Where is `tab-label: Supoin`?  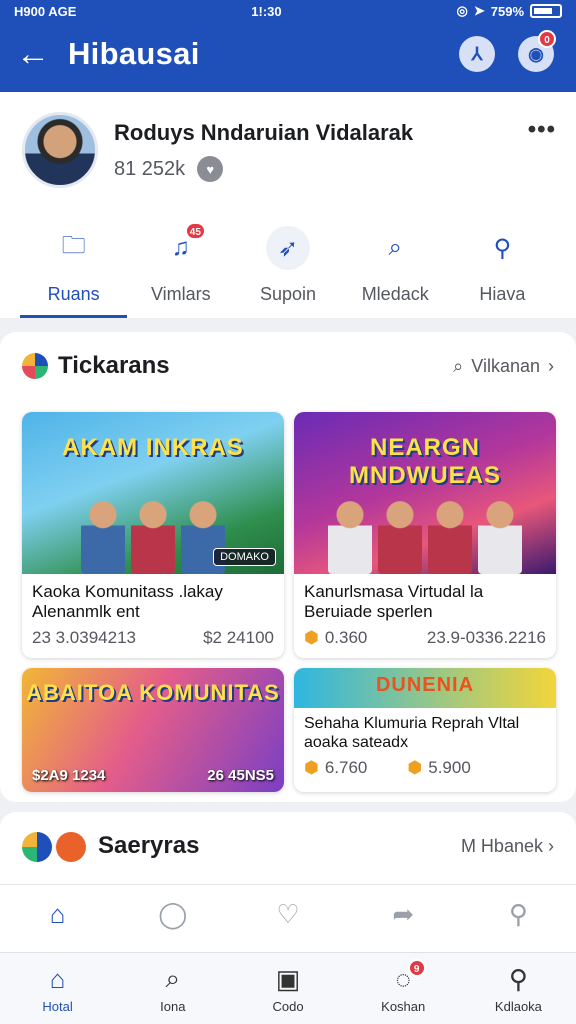
tab-label: Supoin is located at coordinates (288, 294).